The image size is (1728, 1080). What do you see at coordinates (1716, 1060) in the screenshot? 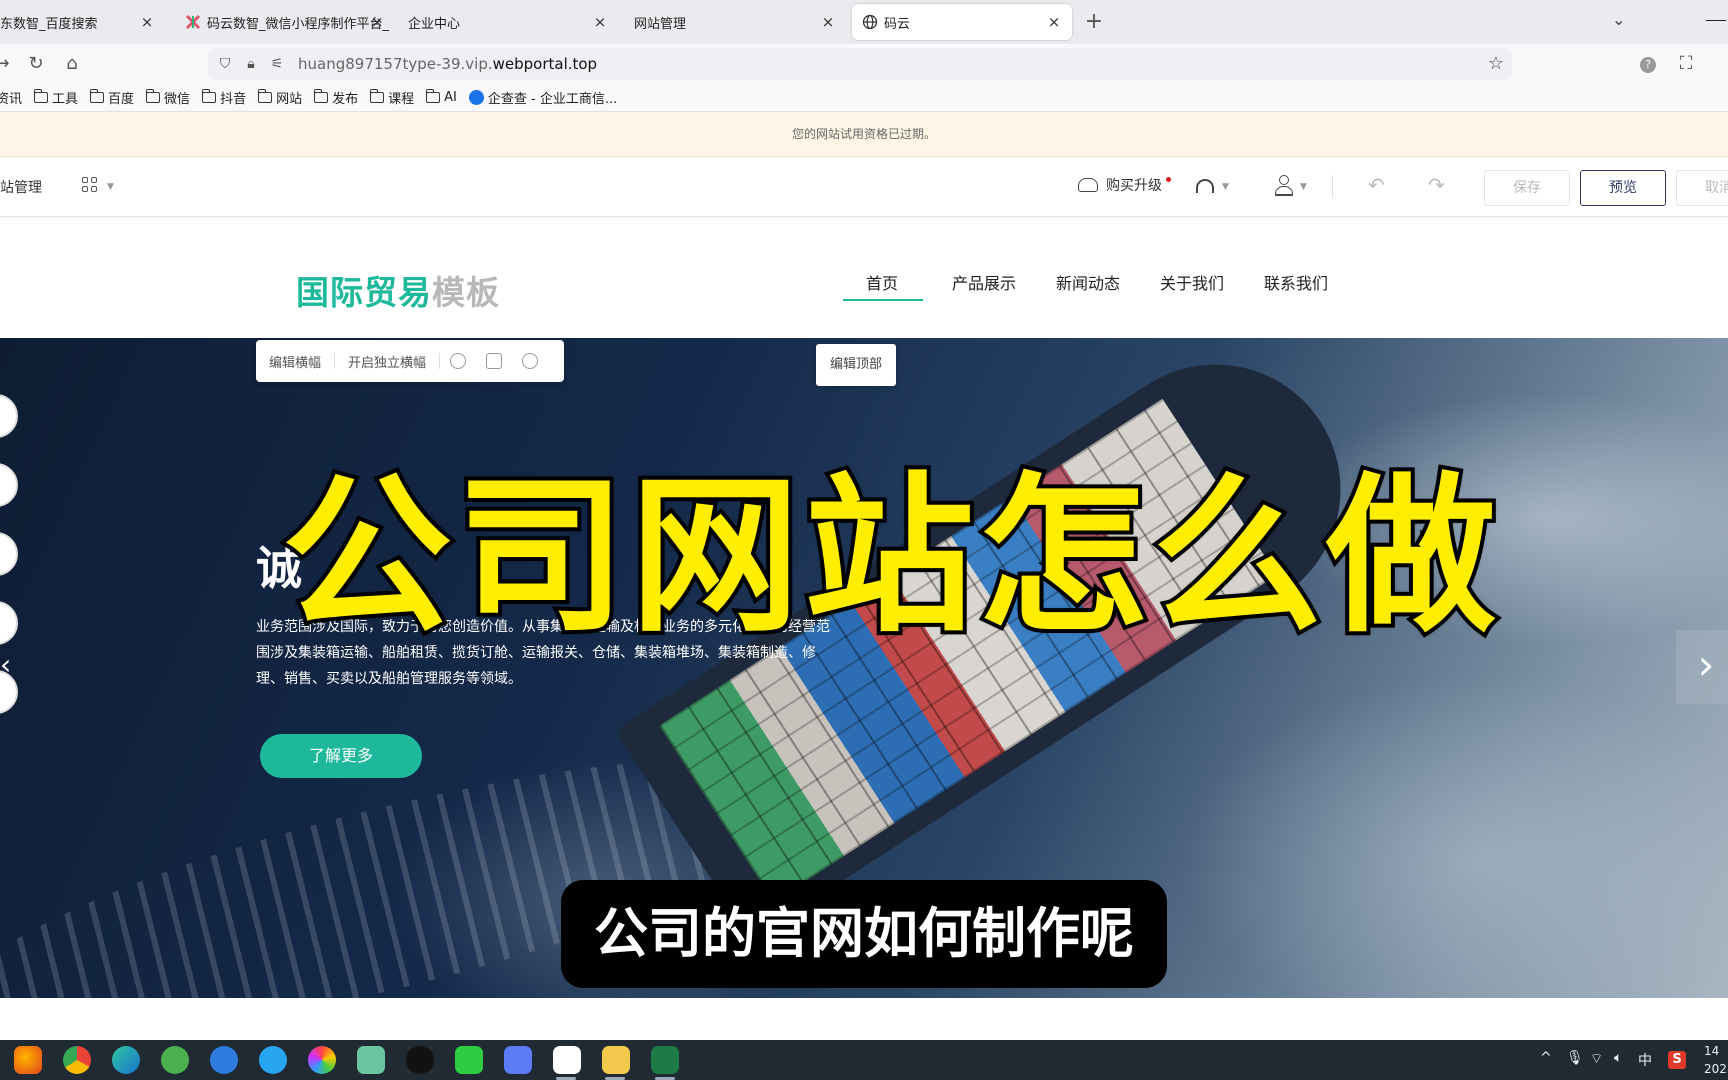
I see `system-clock: 14 2025` at bounding box center [1716, 1060].